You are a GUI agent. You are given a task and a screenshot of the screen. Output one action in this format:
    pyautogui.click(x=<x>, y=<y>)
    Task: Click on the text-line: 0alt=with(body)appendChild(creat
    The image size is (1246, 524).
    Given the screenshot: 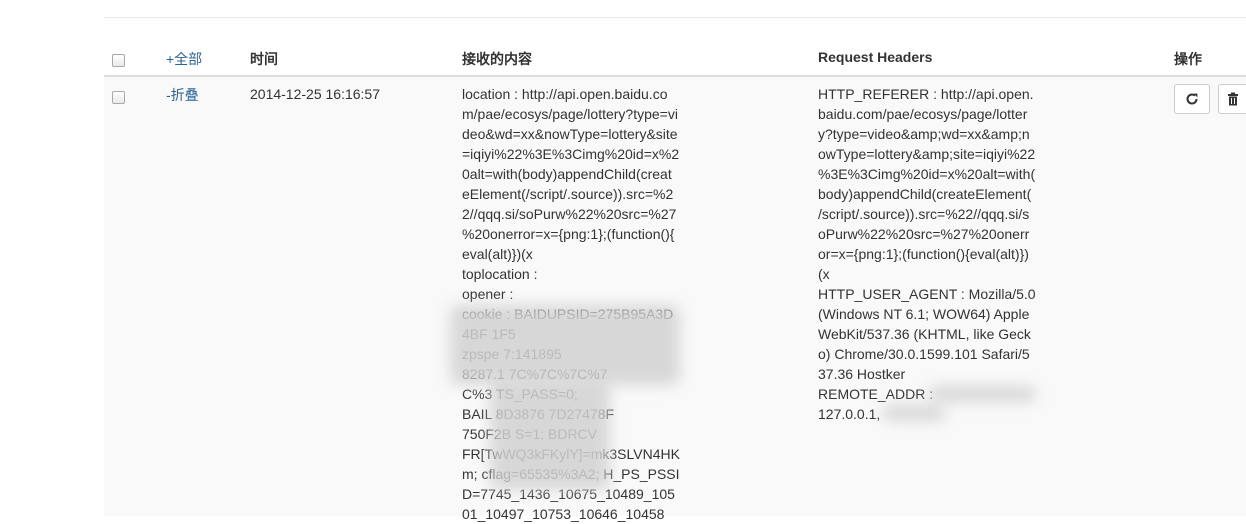 What is the action you would take?
    pyautogui.click(x=567, y=174)
    